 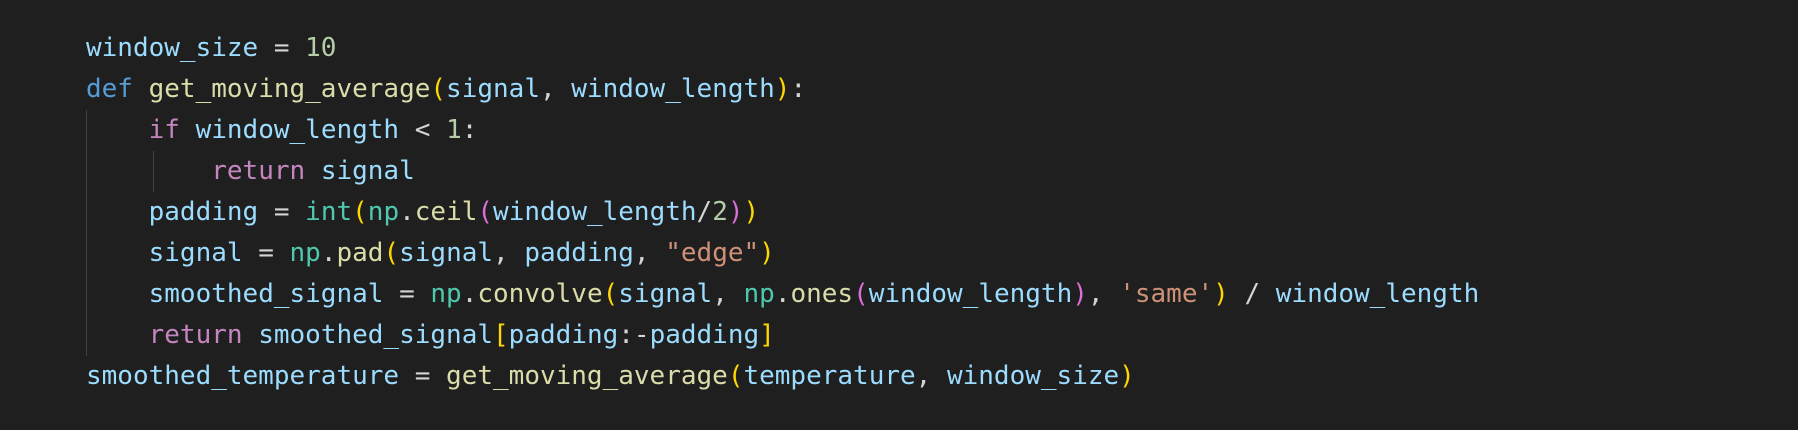 What do you see at coordinates (782, 48) in the screenshot?
I see `code-line: window_size = 10` at bounding box center [782, 48].